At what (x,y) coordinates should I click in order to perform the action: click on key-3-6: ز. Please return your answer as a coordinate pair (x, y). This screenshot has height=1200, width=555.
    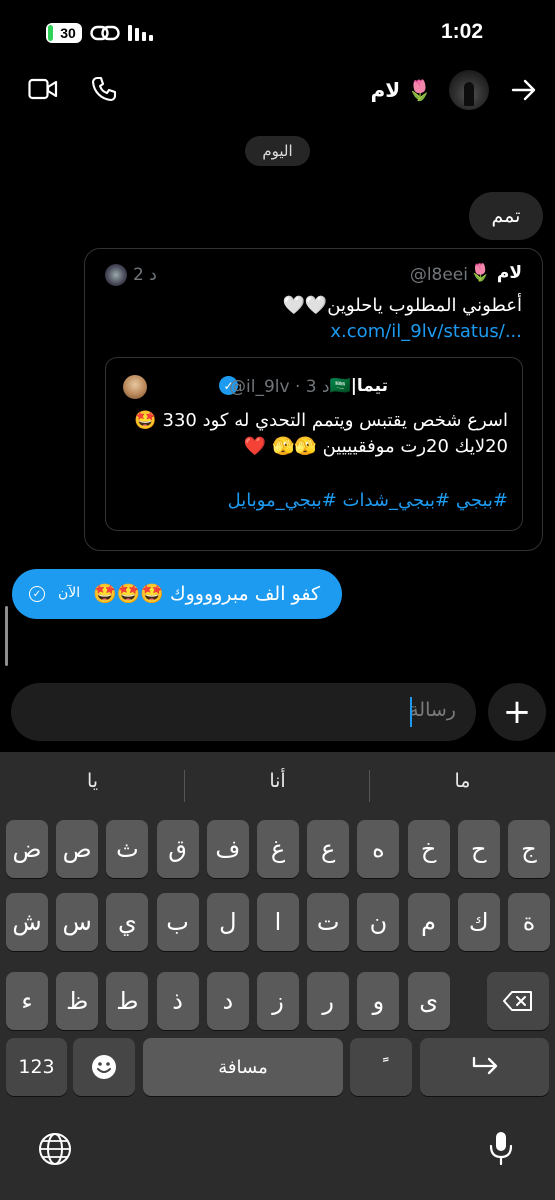
    Looking at the image, I should click on (278, 1001).